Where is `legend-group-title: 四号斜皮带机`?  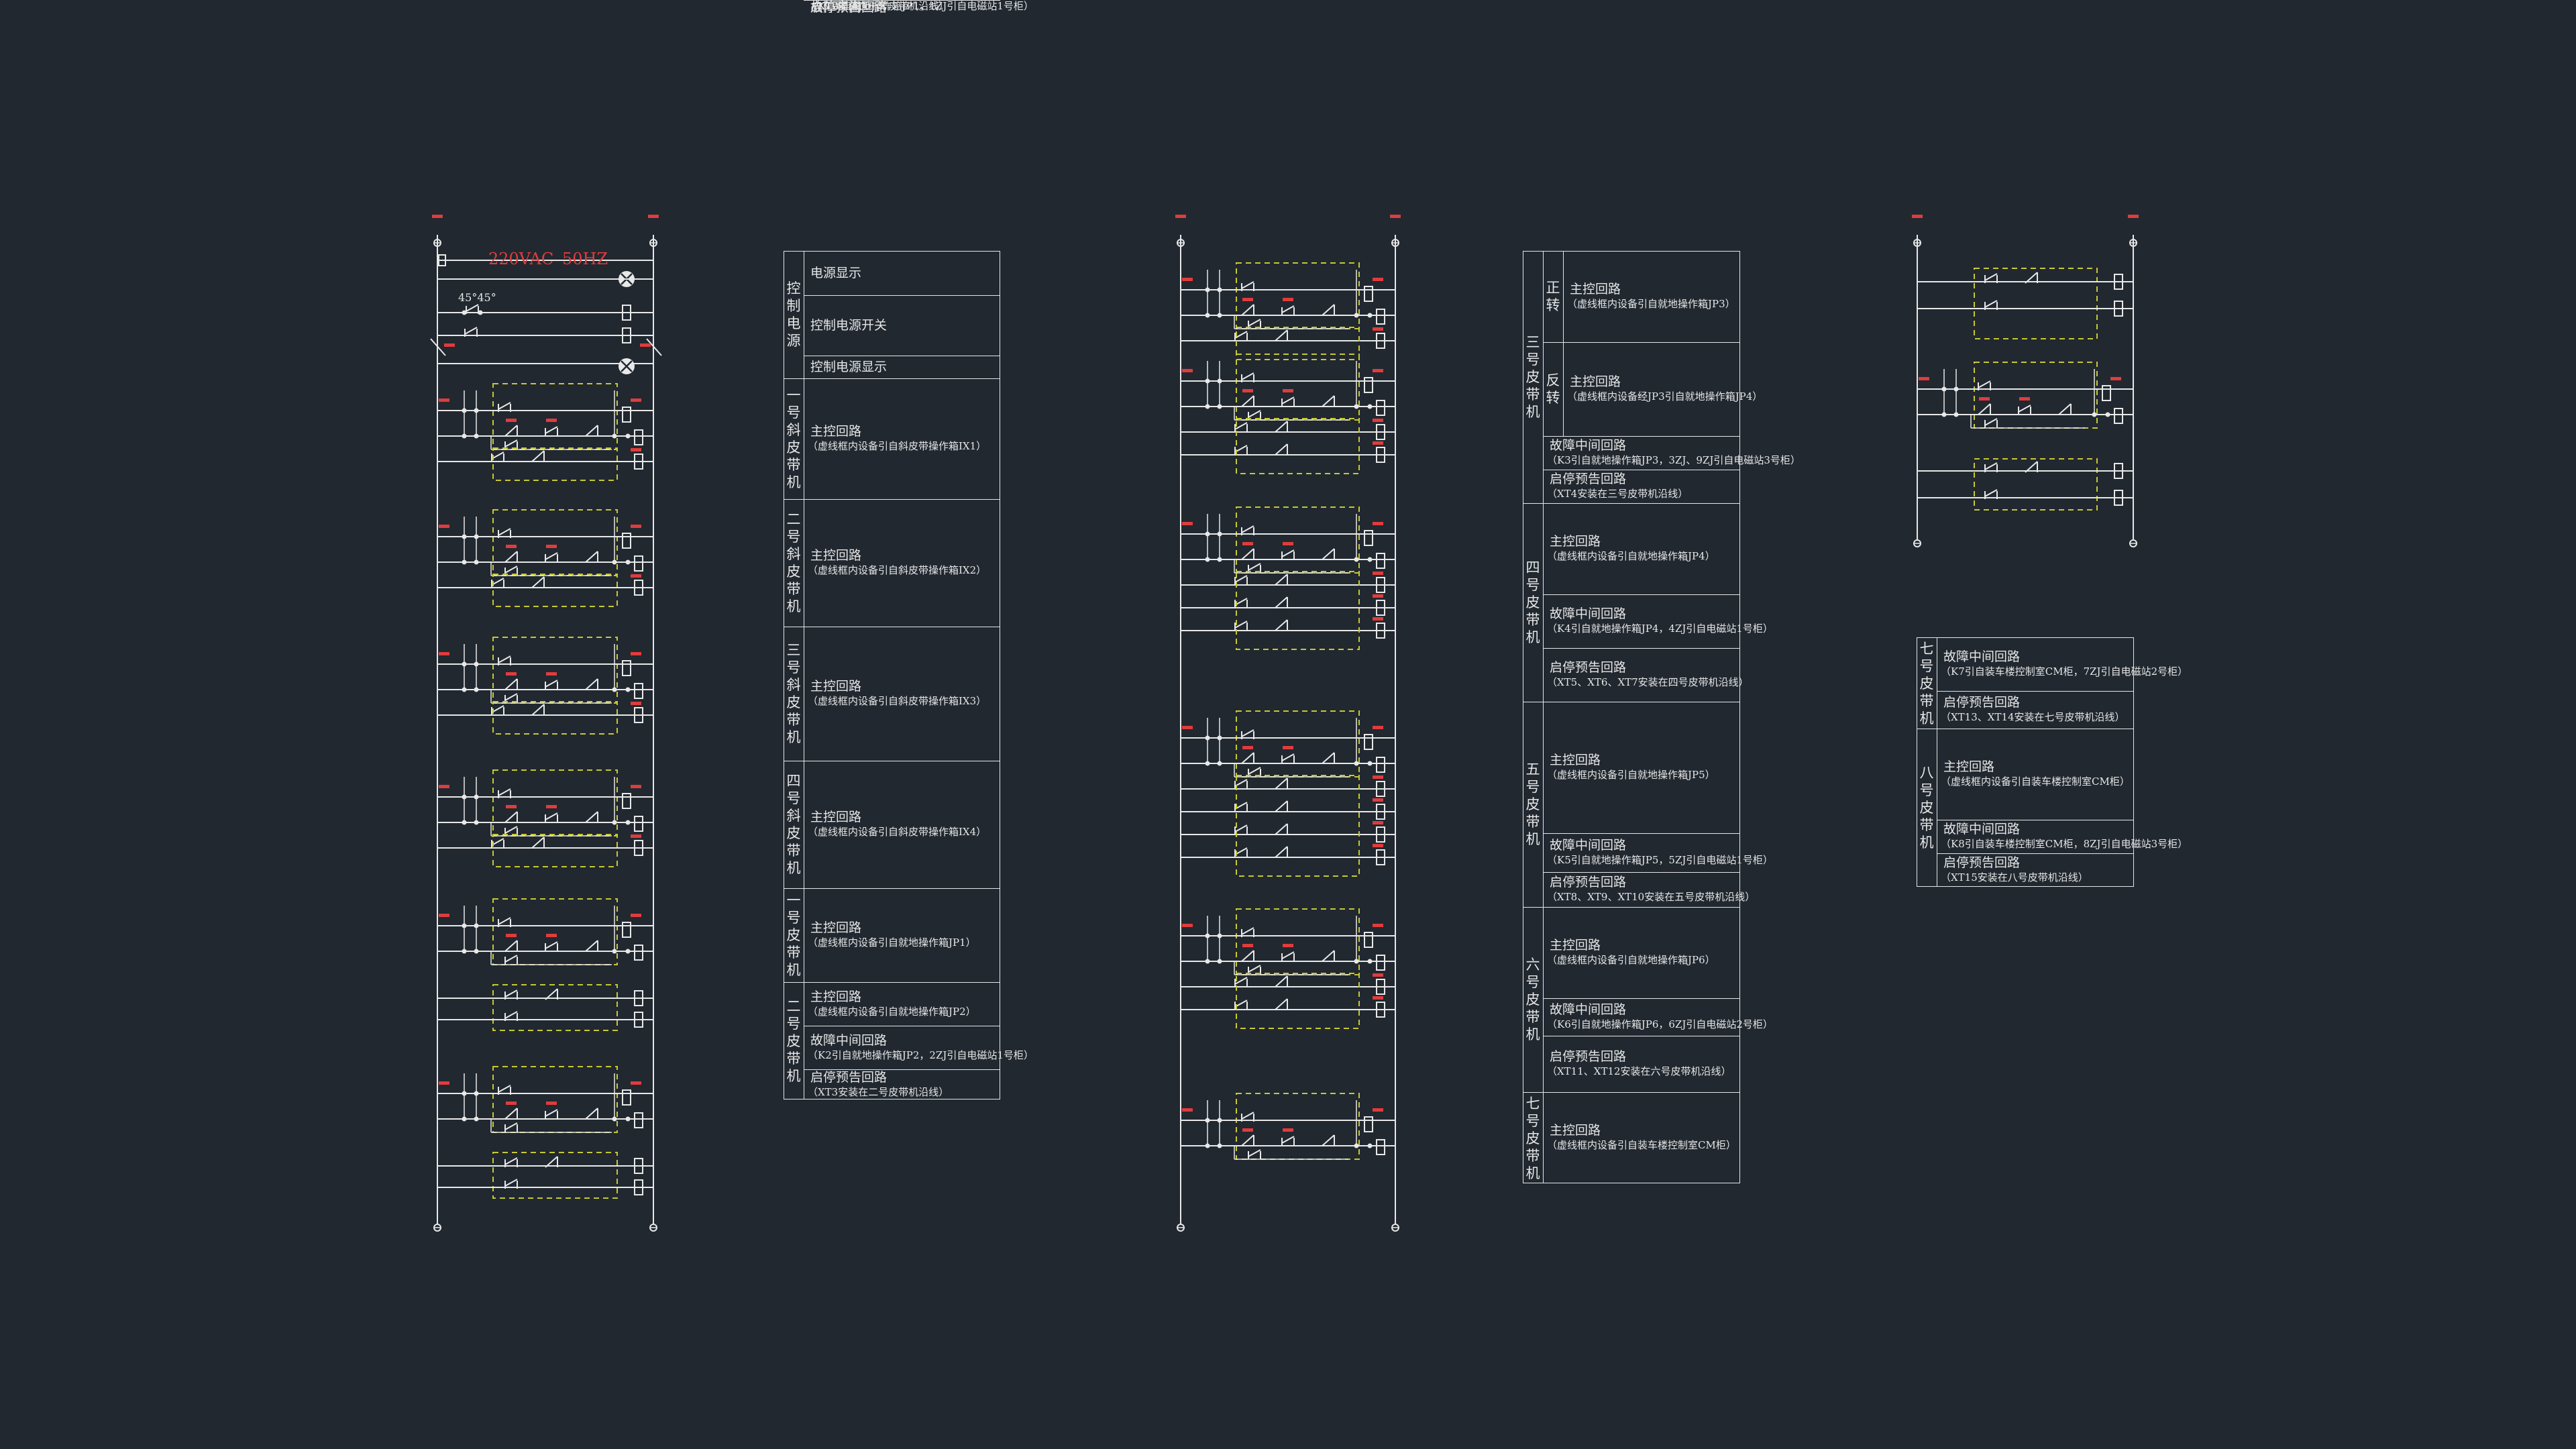
legend-group-title: 四号斜皮带机 is located at coordinates (793, 824).